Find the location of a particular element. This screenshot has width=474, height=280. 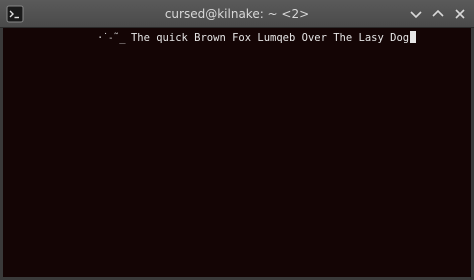

chevron-up-icon is located at coordinates (438, 13).